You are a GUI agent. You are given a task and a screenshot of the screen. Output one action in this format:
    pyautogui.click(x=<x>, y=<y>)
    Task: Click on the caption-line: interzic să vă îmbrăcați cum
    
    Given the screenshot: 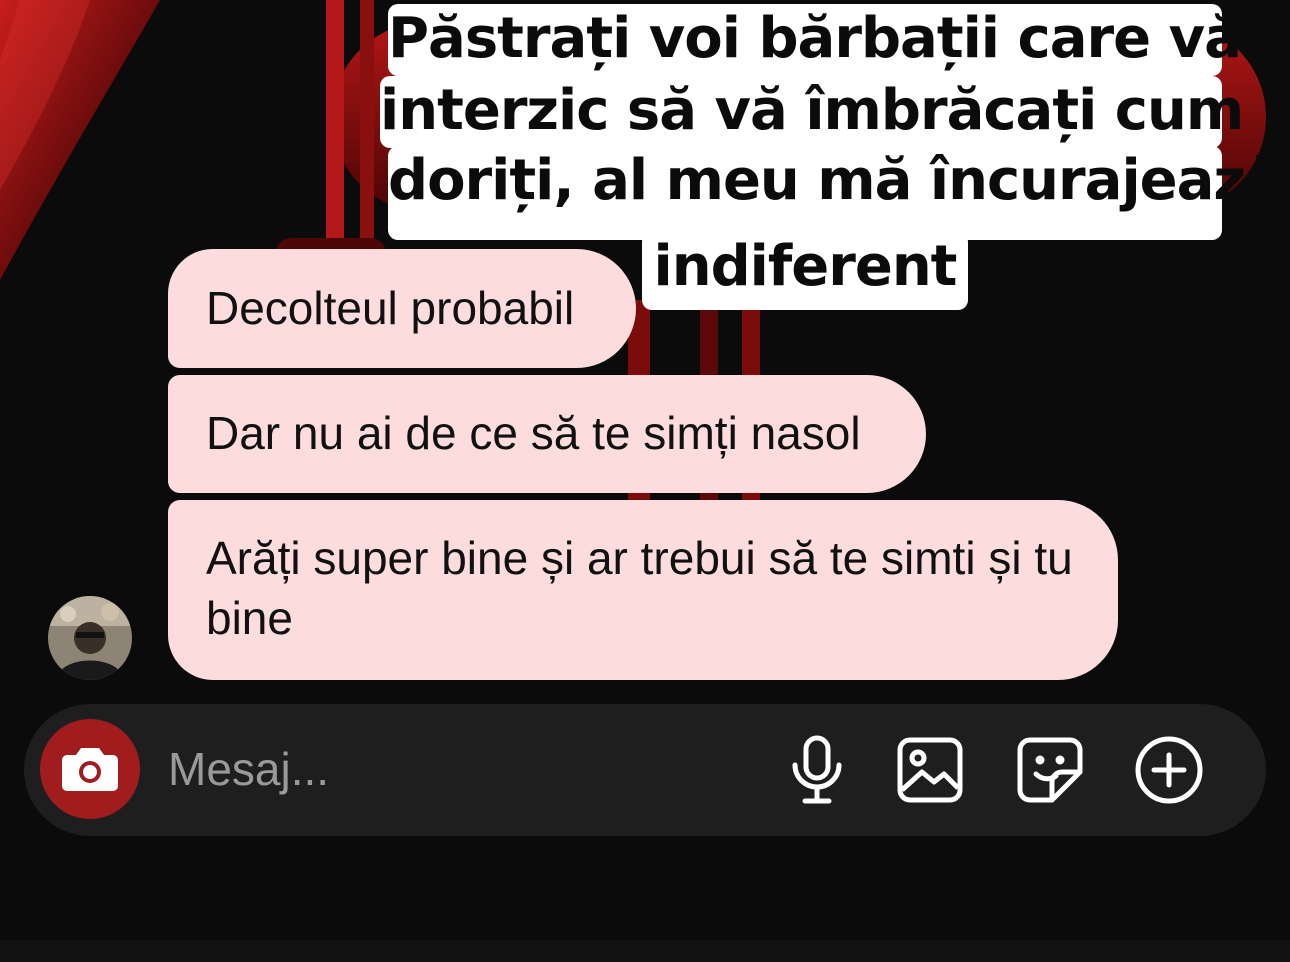 What is the action you would take?
    pyautogui.click(x=812, y=112)
    